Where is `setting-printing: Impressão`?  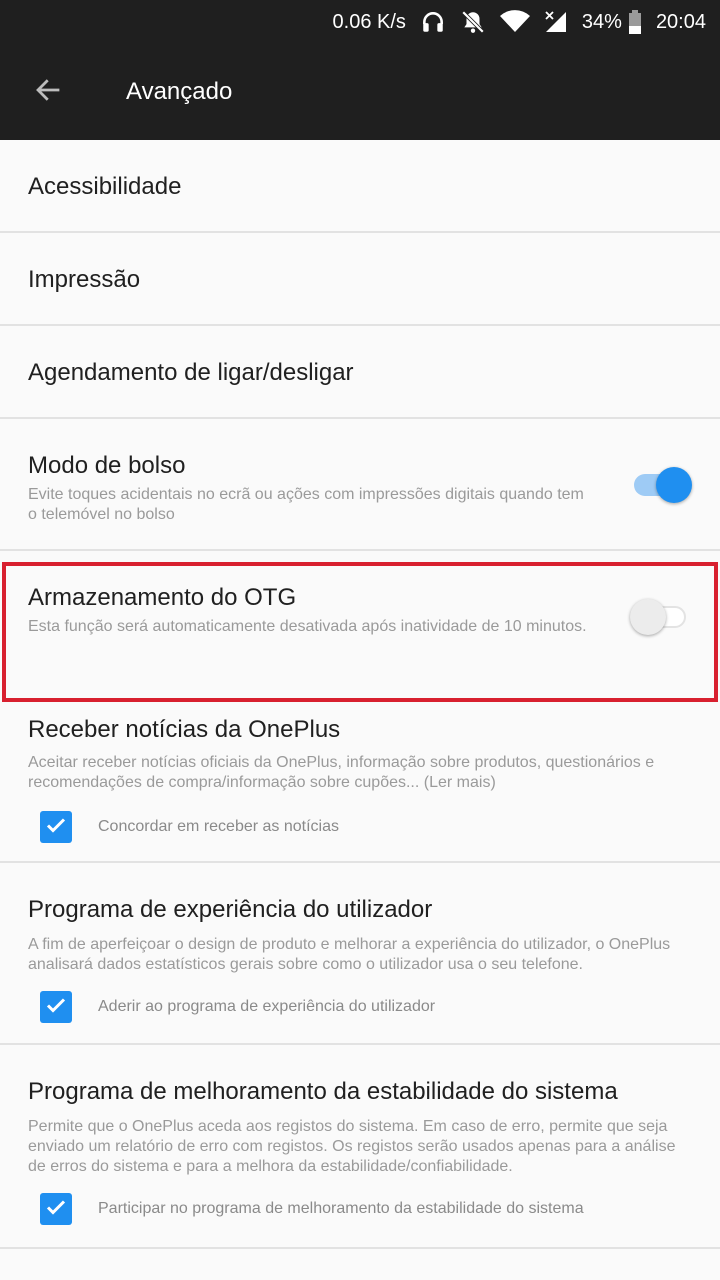
setting-printing: Impressão is located at coordinates (360, 279).